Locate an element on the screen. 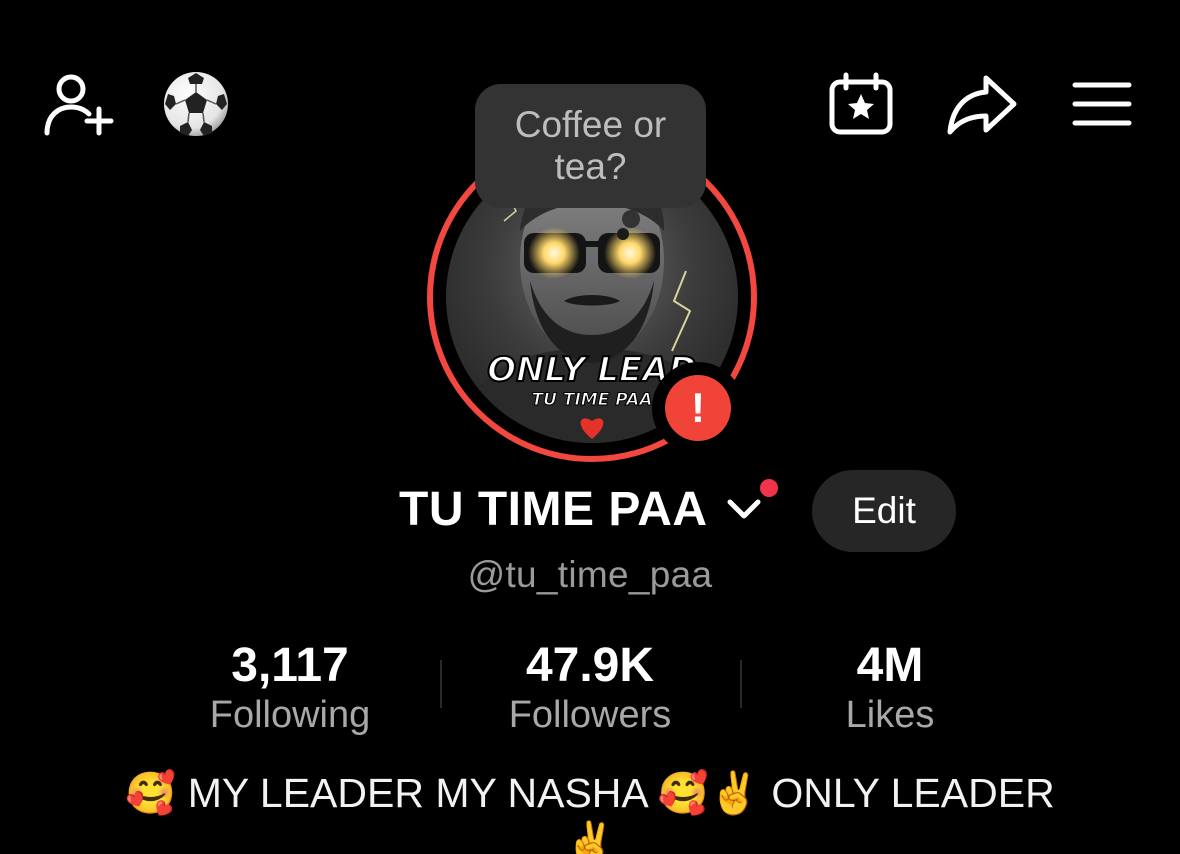  menu-button is located at coordinates (1102, 104).